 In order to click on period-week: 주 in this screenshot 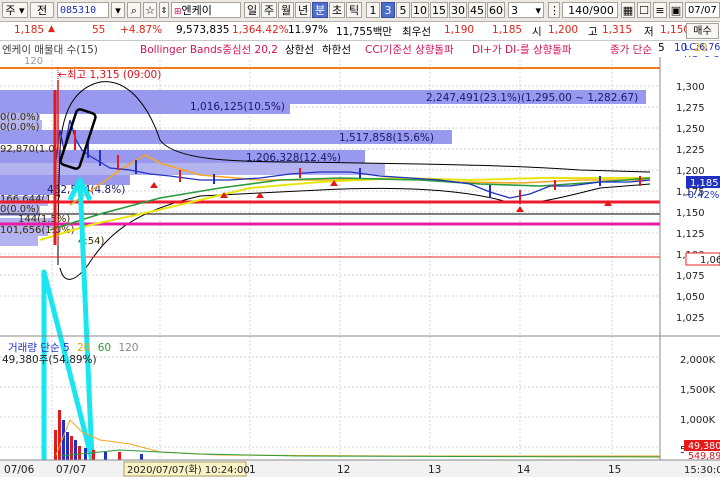, I will do `click(269, 10)`.